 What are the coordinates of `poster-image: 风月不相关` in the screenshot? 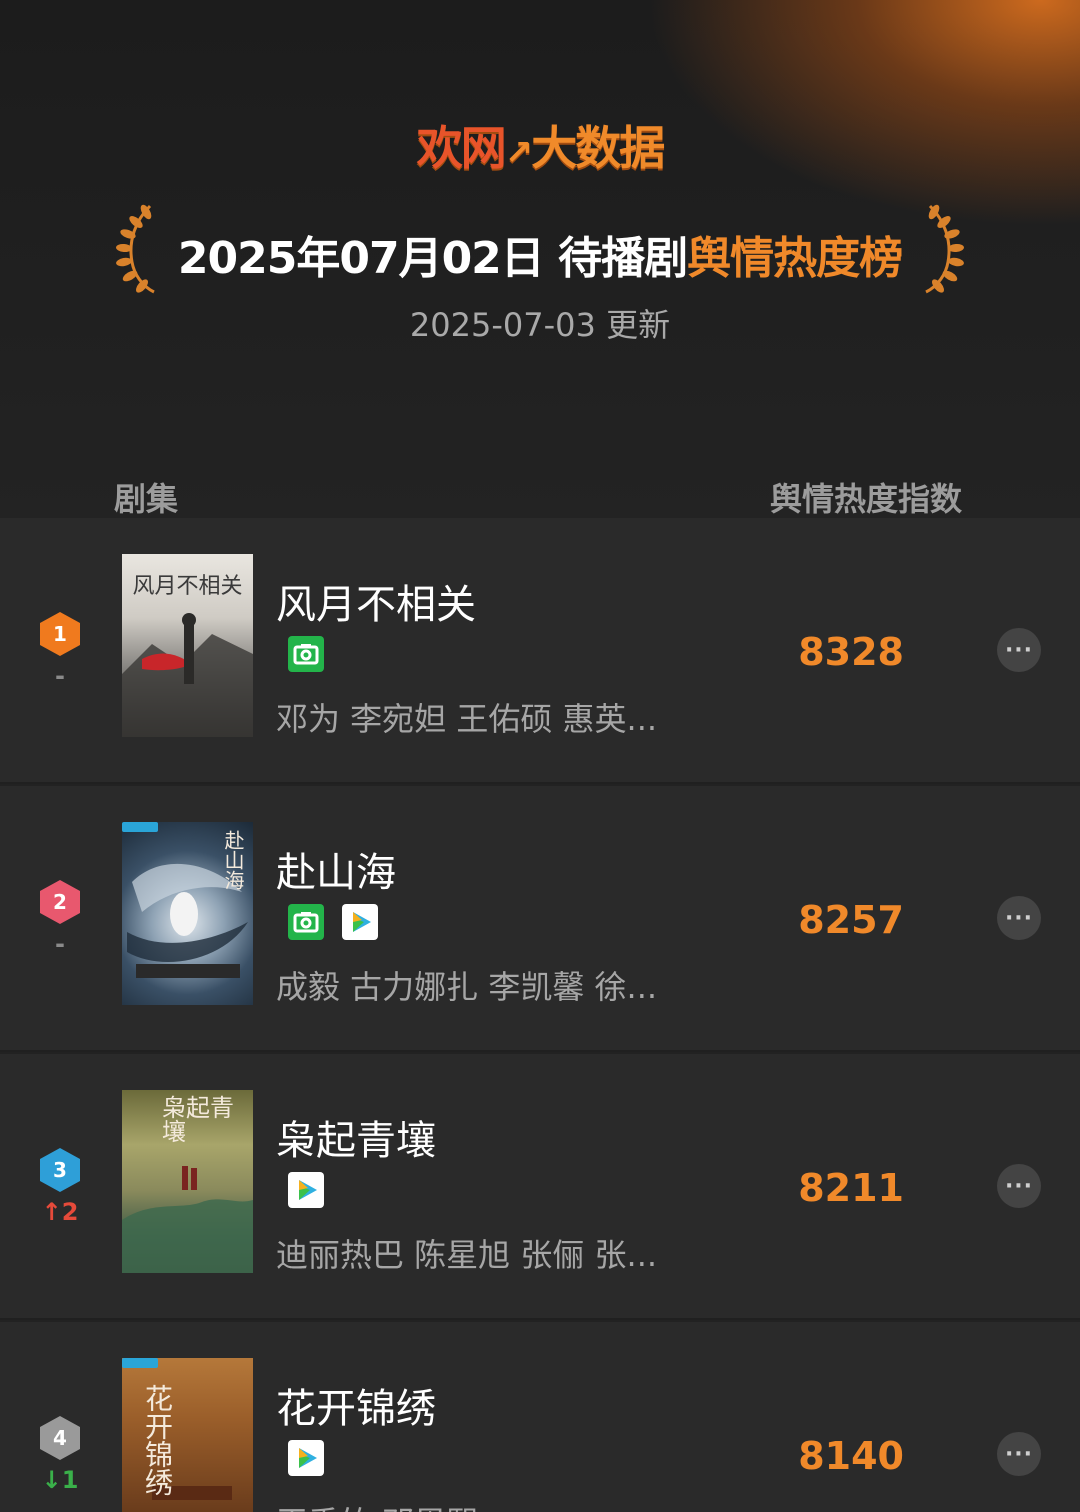 It's located at (187, 645).